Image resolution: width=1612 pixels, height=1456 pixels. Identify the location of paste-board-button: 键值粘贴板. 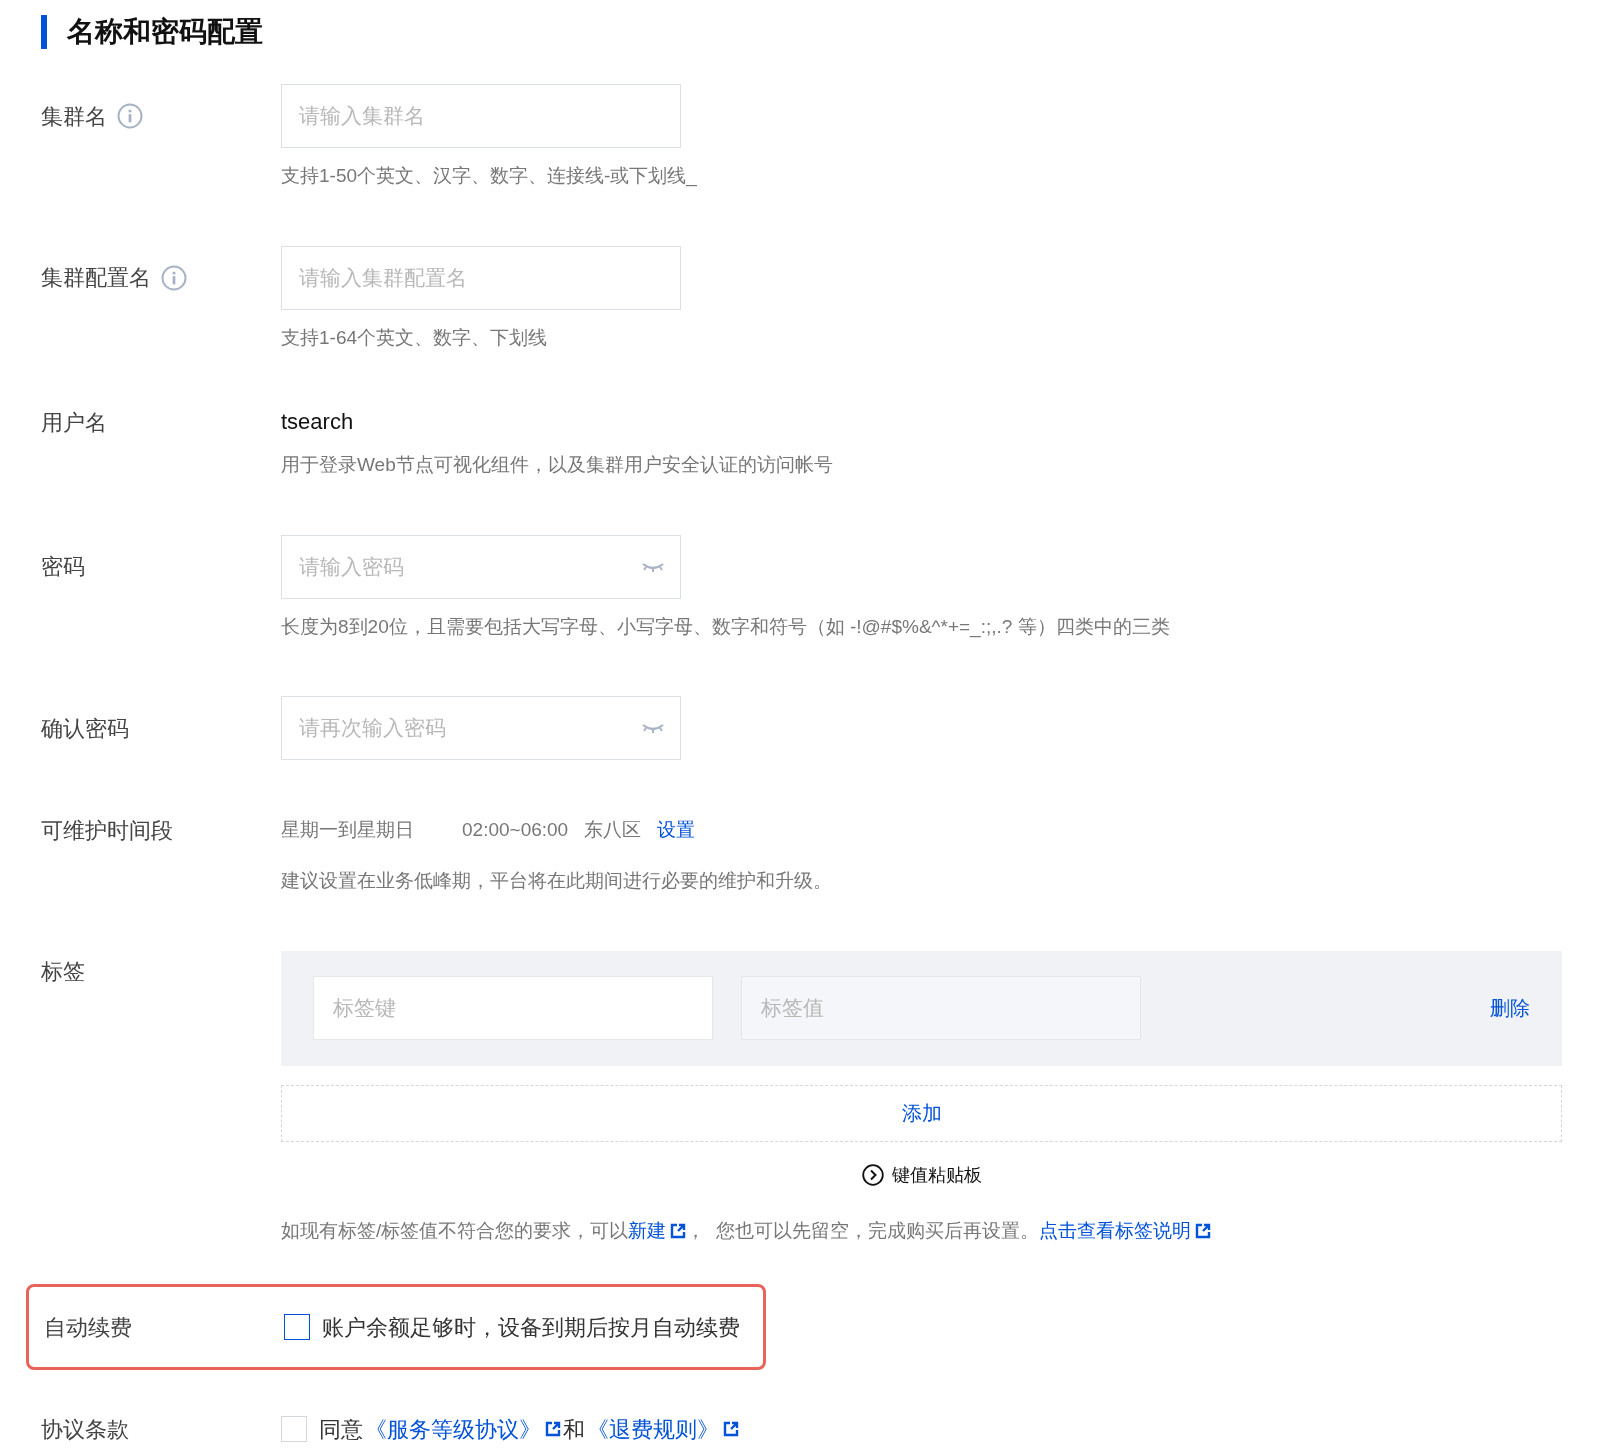
(921, 1175).